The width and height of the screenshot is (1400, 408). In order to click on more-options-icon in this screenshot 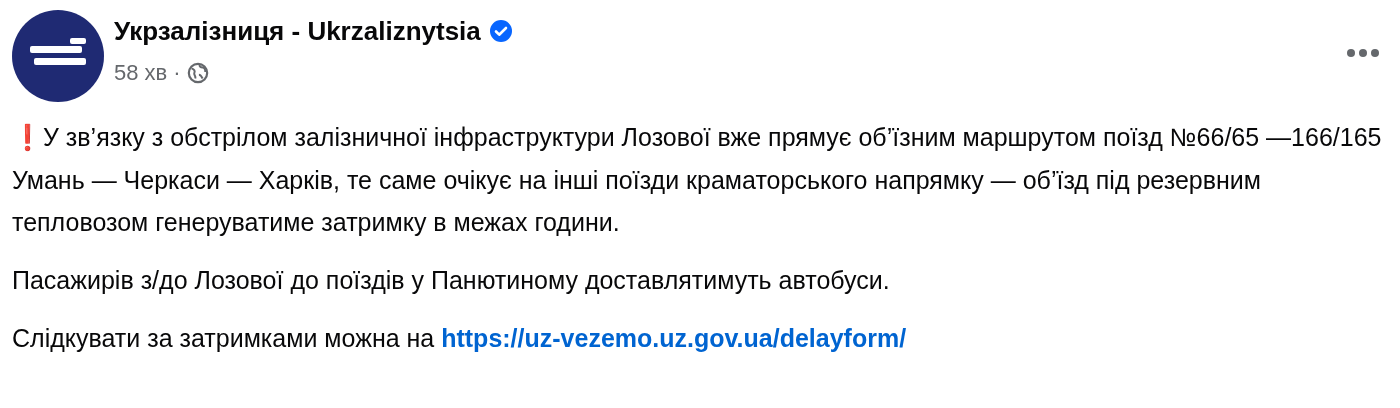, I will do `click(1363, 53)`.